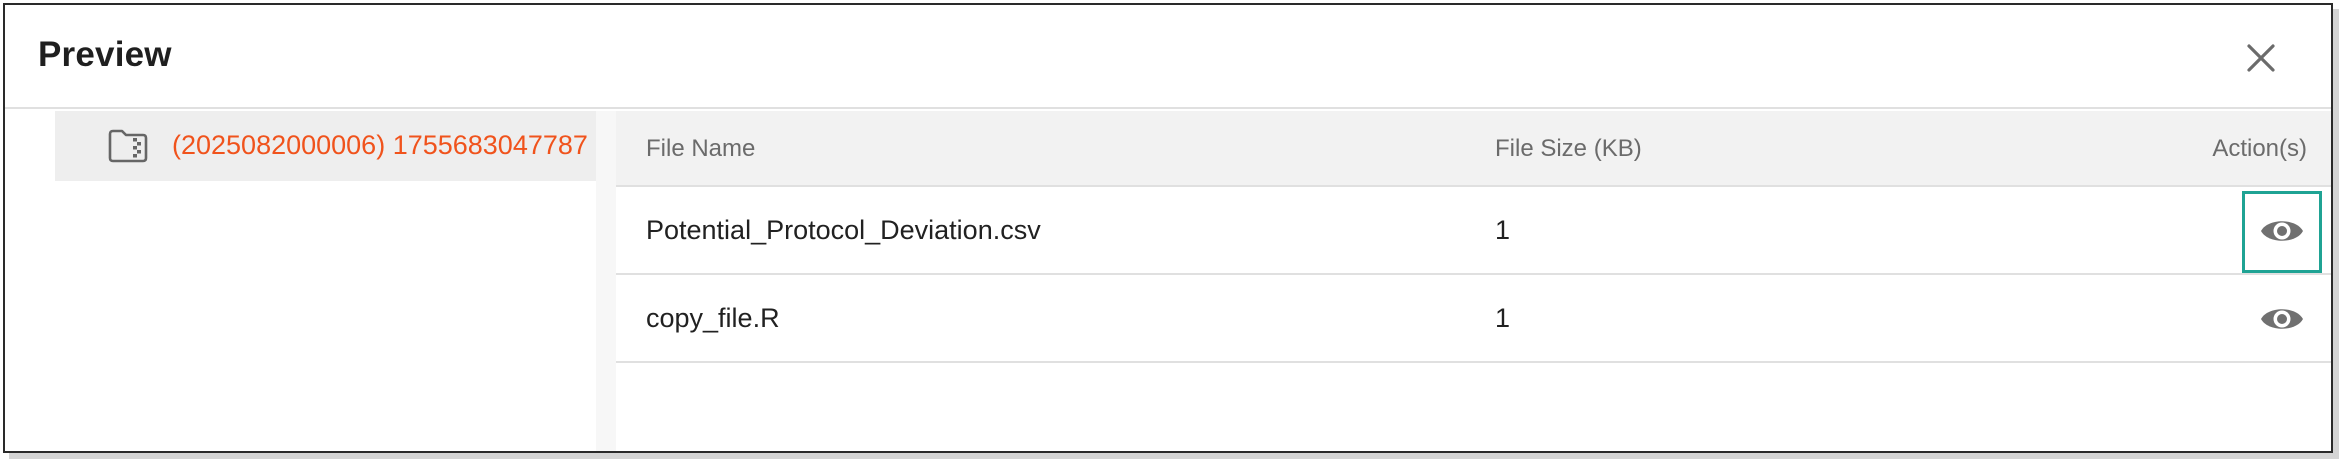  What do you see at coordinates (1568, 148) in the screenshot?
I see `column-header-file-size: File Size (KB)` at bounding box center [1568, 148].